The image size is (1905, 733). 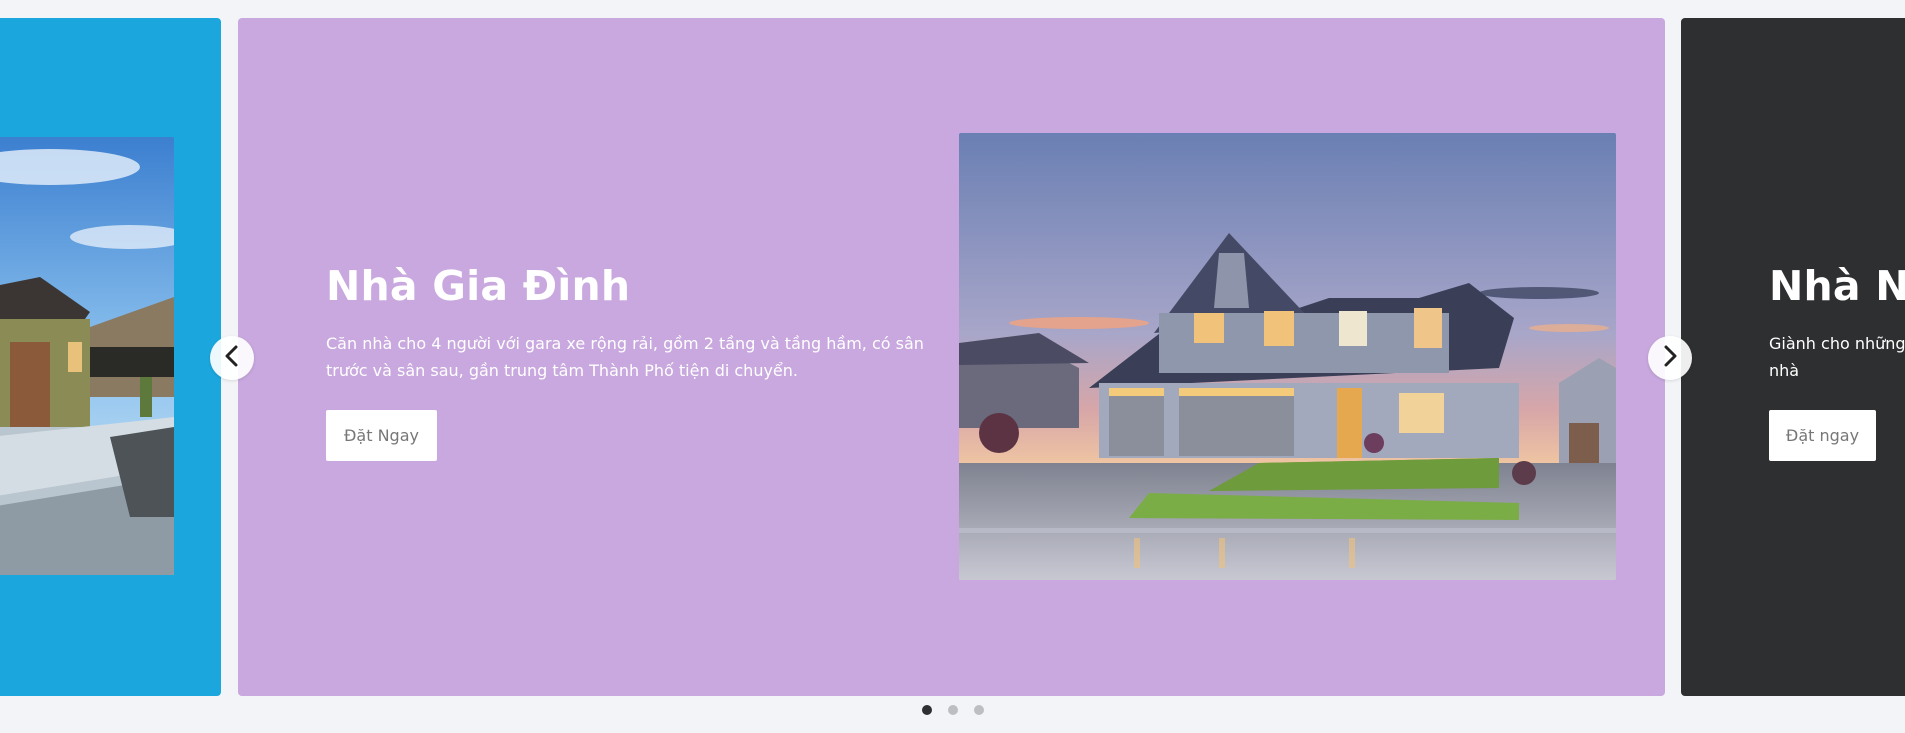 I want to click on carousel-next-button, so click(x=1670, y=358).